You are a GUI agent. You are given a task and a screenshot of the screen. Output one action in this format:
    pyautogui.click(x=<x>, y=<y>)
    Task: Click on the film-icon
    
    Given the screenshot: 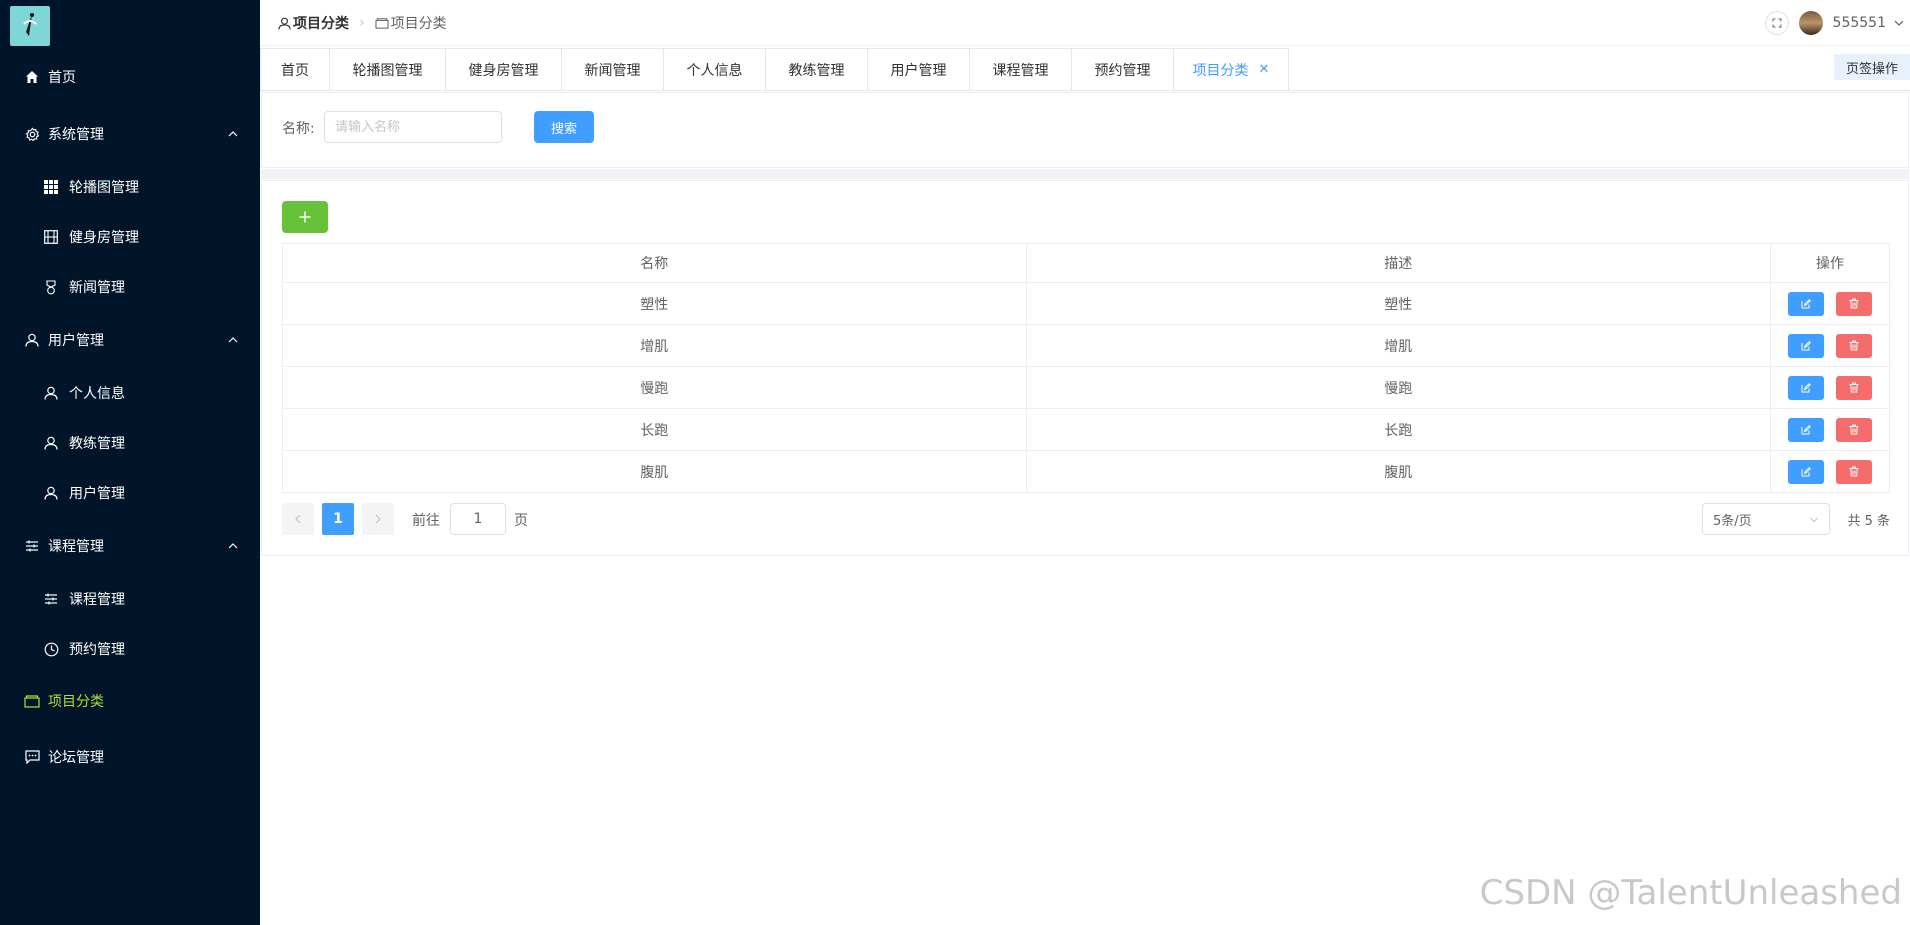 What is the action you would take?
    pyautogui.click(x=51, y=237)
    